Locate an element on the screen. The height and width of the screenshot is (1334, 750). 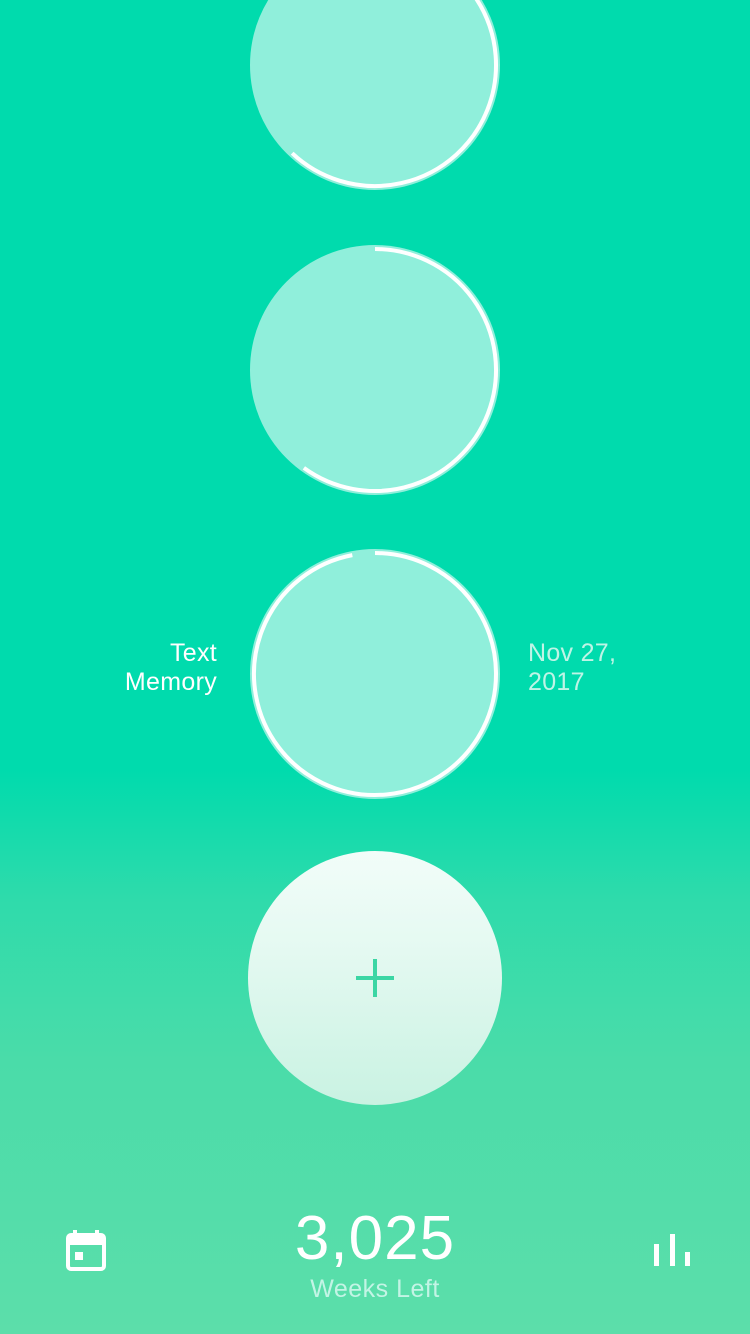
calendar-icon is located at coordinates (86, 1250).